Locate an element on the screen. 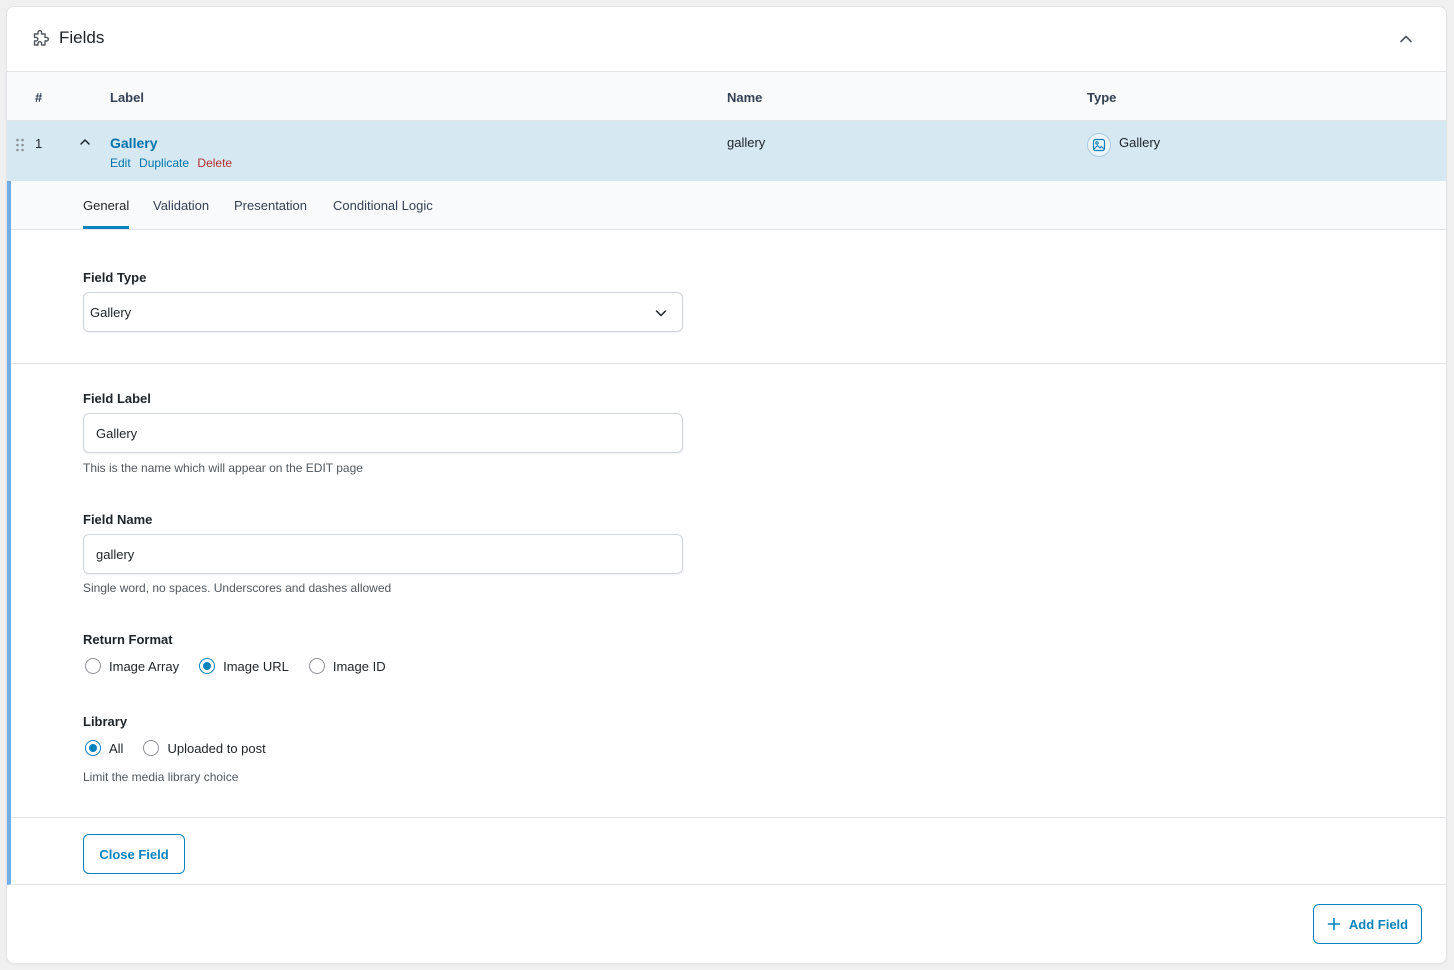 This screenshot has width=1454, height=970. column-label: Label is located at coordinates (127, 97).